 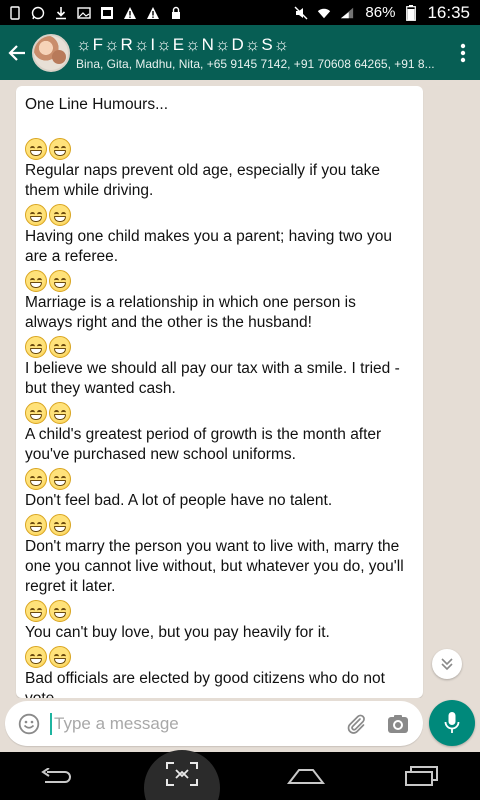 What do you see at coordinates (301, 13) in the screenshot?
I see `mute-icon` at bounding box center [301, 13].